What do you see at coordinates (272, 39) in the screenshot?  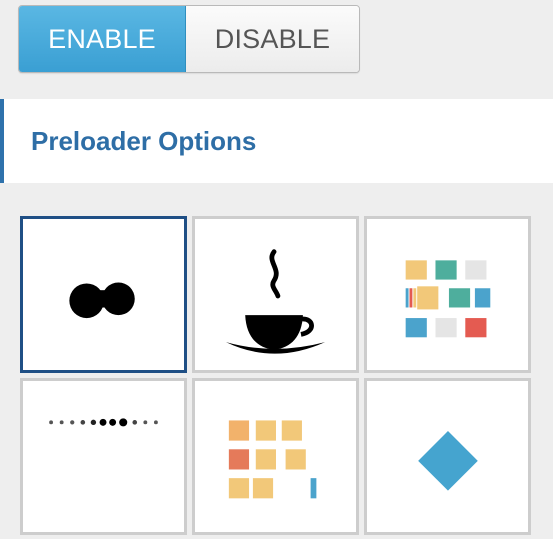 I see `disable-button: DISABLE` at bounding box center [272, 39].